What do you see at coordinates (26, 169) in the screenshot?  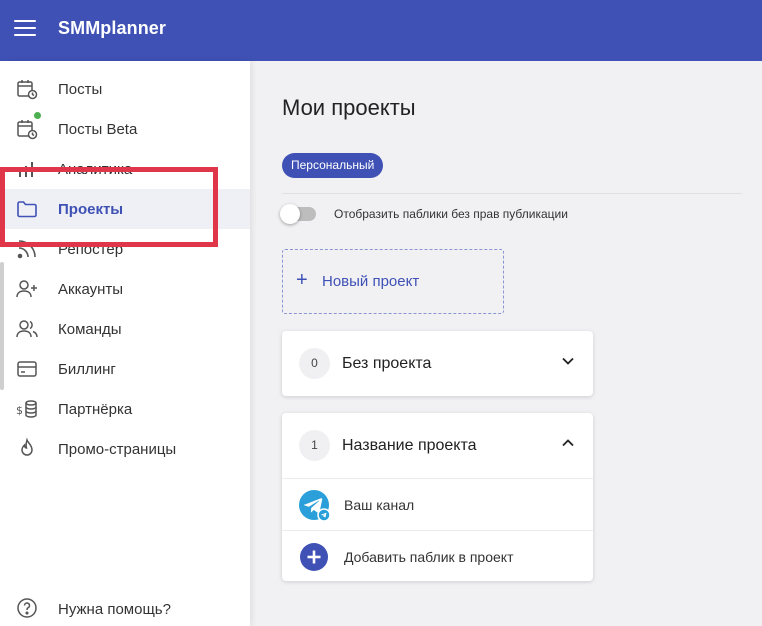 I see `bar-chart-icon` at bounding box center [26, 169].